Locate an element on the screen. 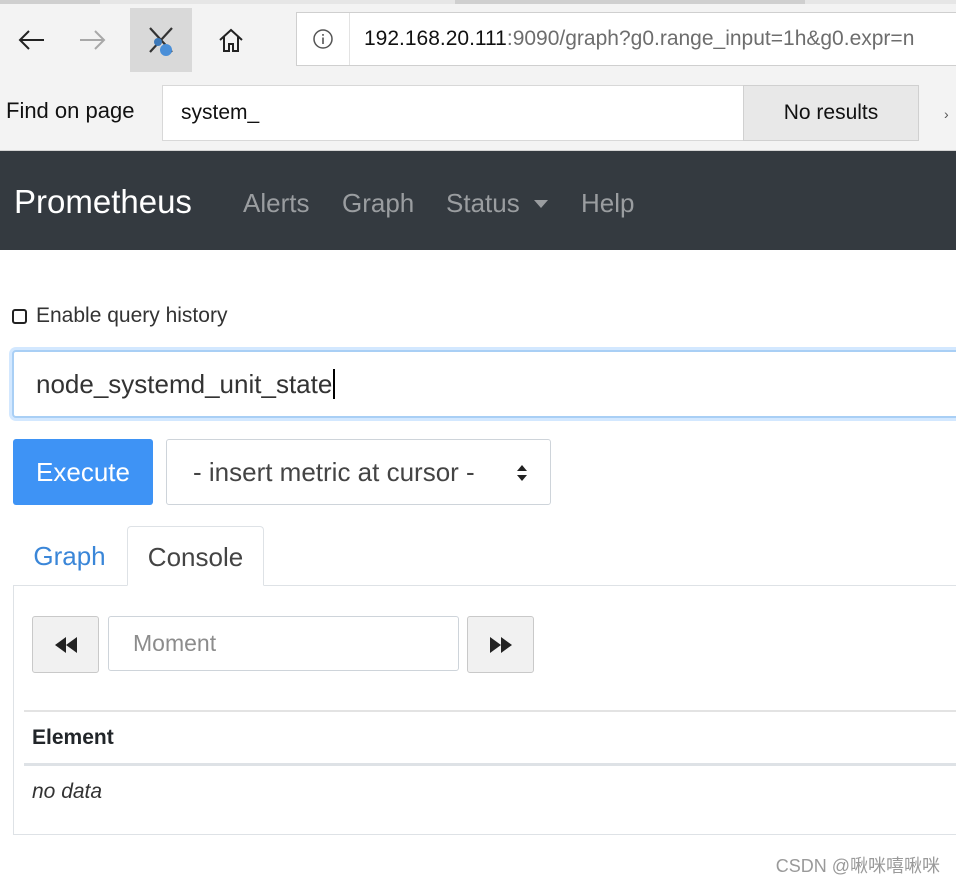 This screenshot has height=882, width=956. brand-logo-text: Prometheus is located at coordinates (103, 202).